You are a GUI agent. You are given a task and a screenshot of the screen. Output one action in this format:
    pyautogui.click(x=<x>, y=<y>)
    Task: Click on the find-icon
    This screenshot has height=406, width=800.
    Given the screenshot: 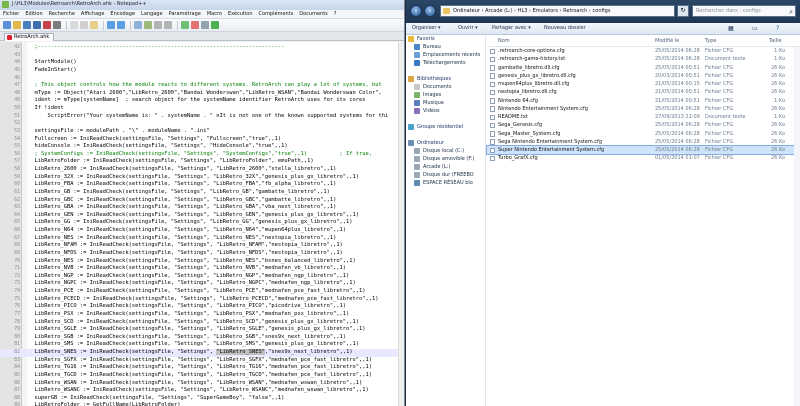 What is the action you would take?
    pyautogui.click(x=138, y=25)
    